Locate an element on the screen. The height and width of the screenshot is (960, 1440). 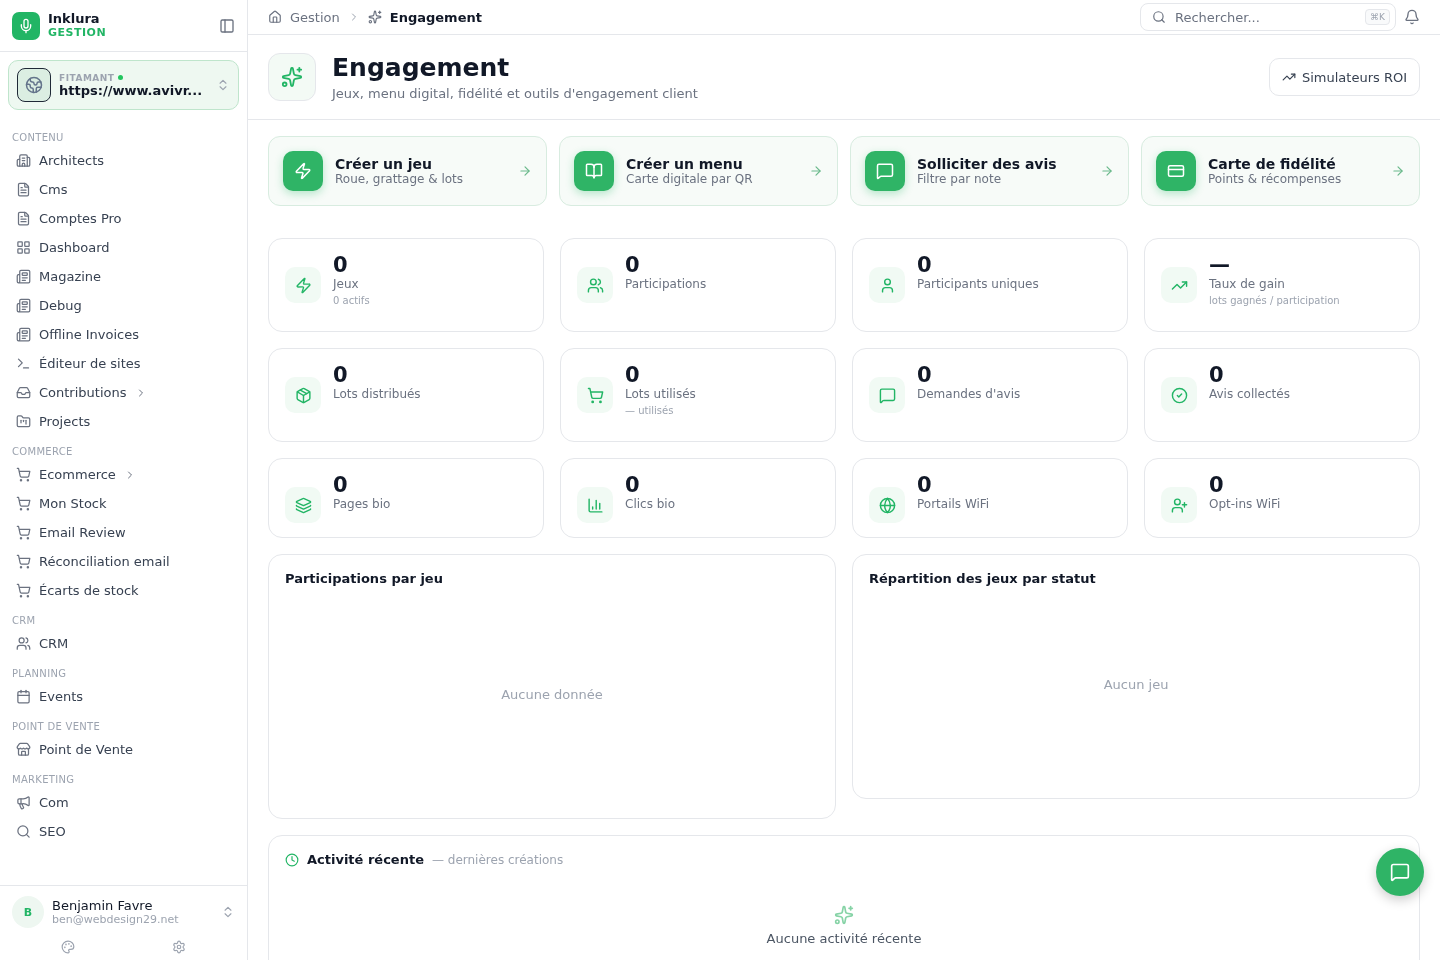
panel-title: Participations par jeu is located at coordinates (364, 578).